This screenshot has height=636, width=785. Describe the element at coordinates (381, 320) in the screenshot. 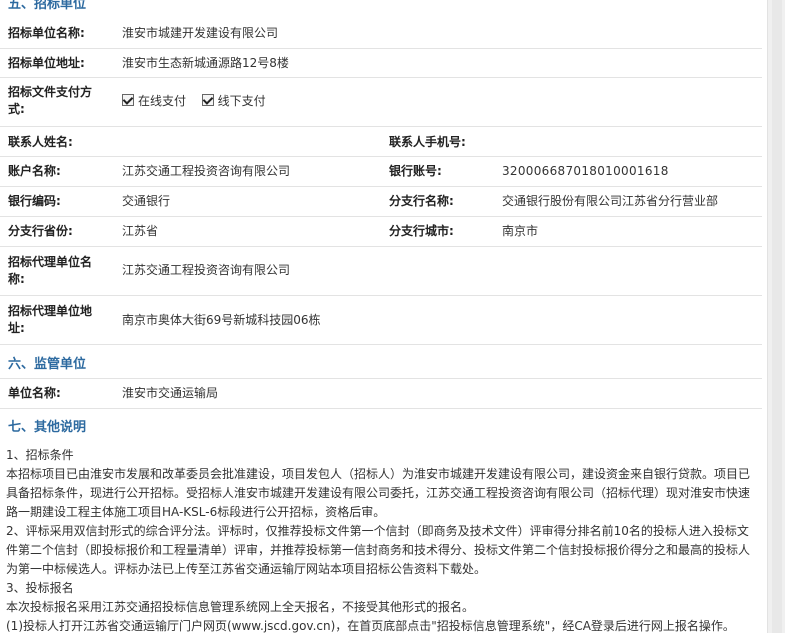

I see `row-agent-address: 招标代理单位地址: 南京市奥体大街69号新城科技园06栋` at that location.